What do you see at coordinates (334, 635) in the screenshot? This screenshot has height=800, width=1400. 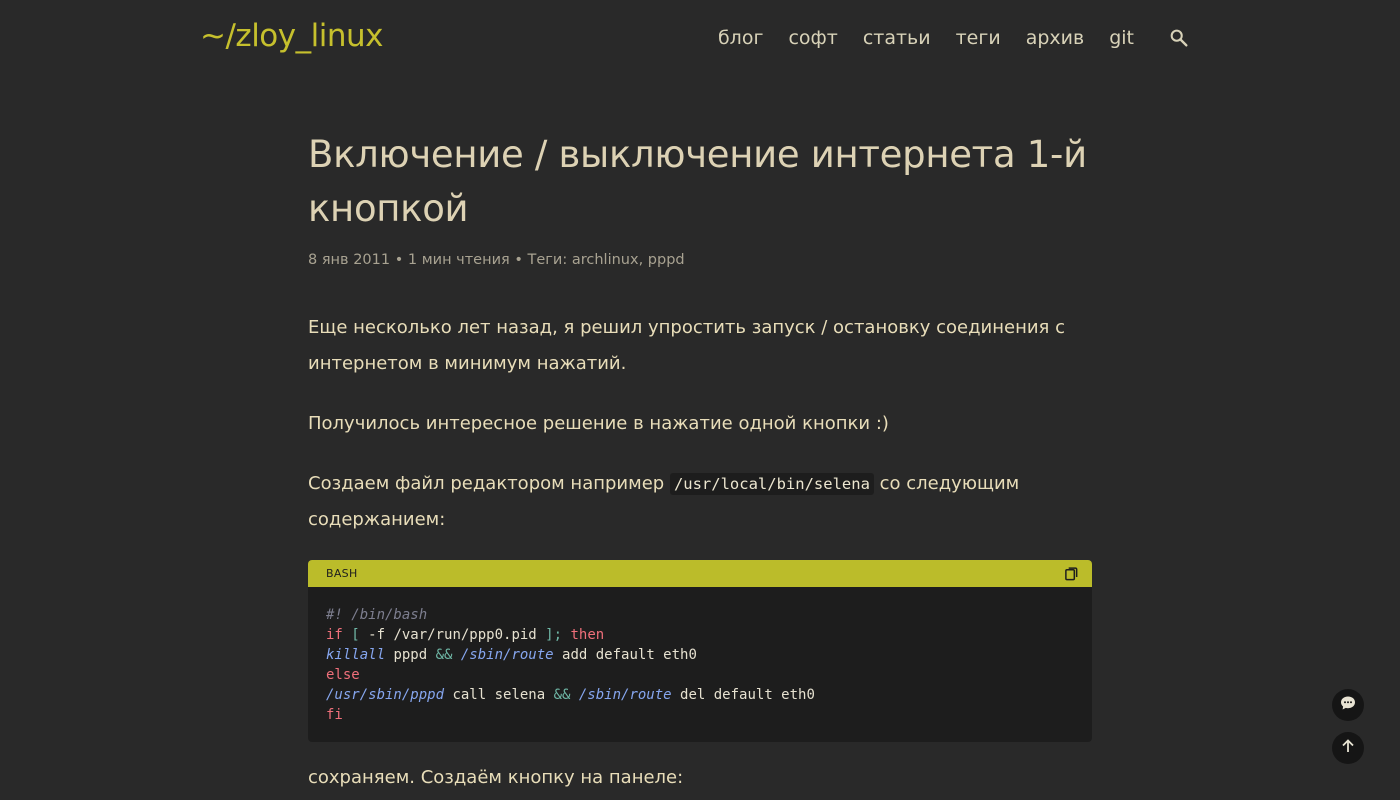 I see `code-keyword: if` at bounding box center [334, 635].